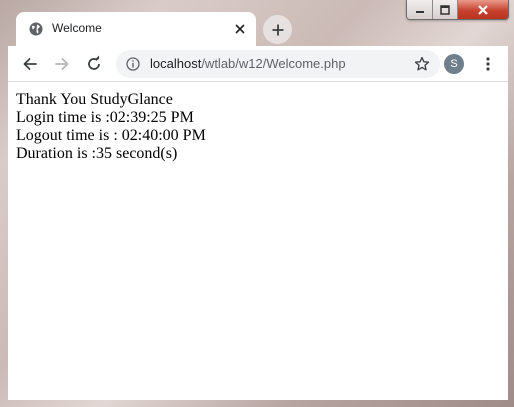 The image size is (514, 407). Describe the element at coordinates (488, 64) in the screenshot. I see `kebab-menu-icon` at that location.